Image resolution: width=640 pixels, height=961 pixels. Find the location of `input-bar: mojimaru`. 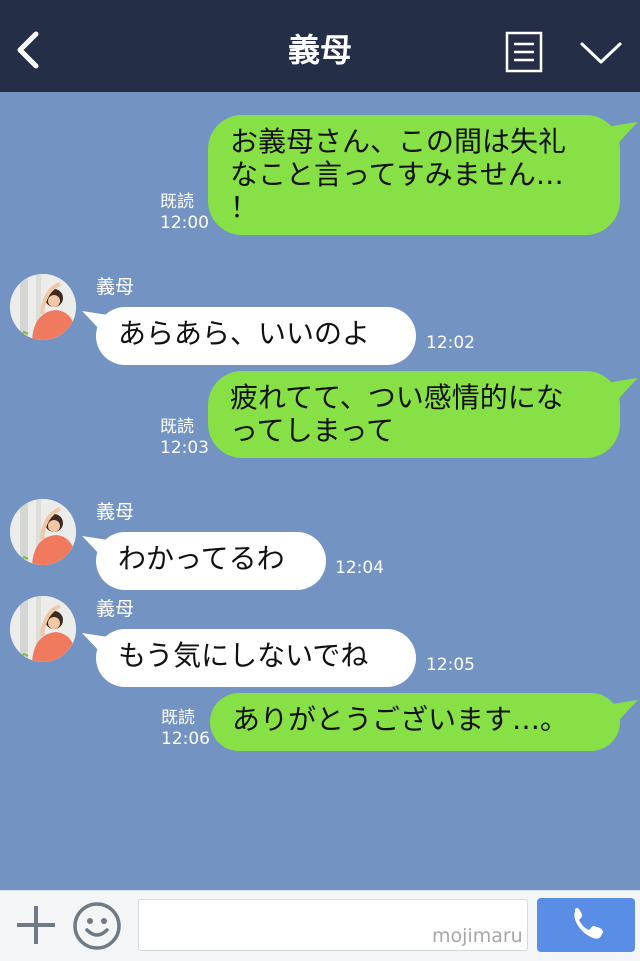

input-bar: mojimaru is located at coordinates (320, 925).